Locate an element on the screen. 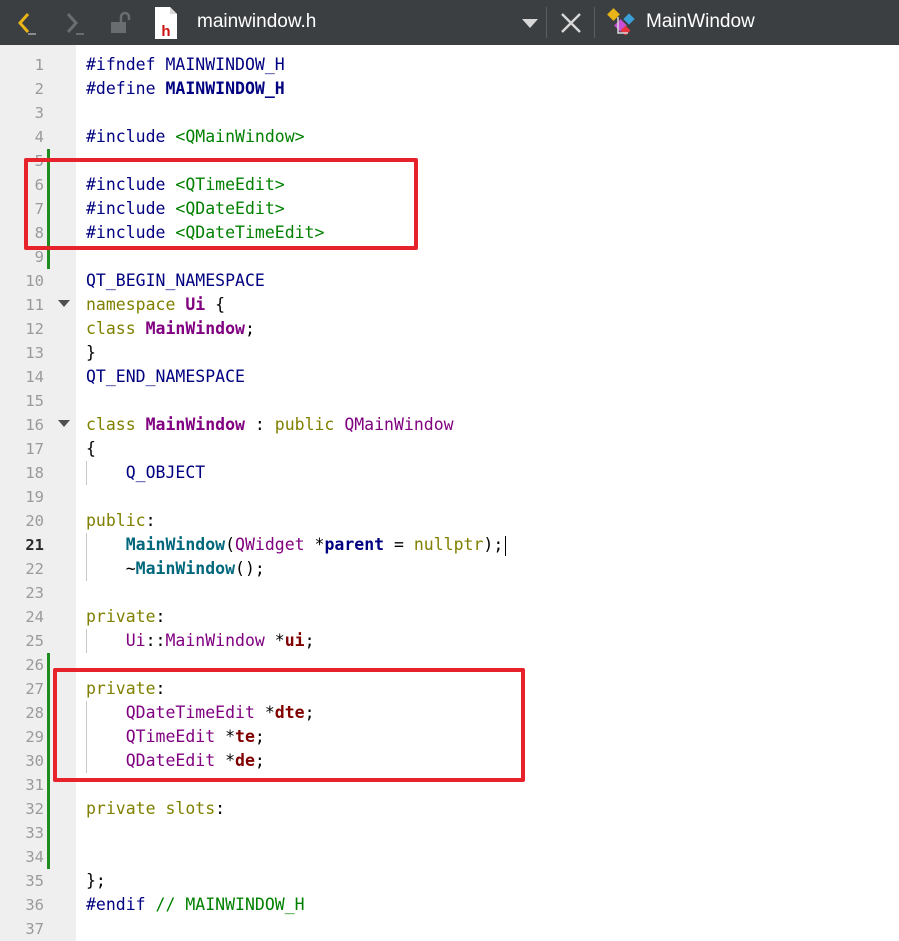  file-dropdown-button is located at coordinates (530, 22).